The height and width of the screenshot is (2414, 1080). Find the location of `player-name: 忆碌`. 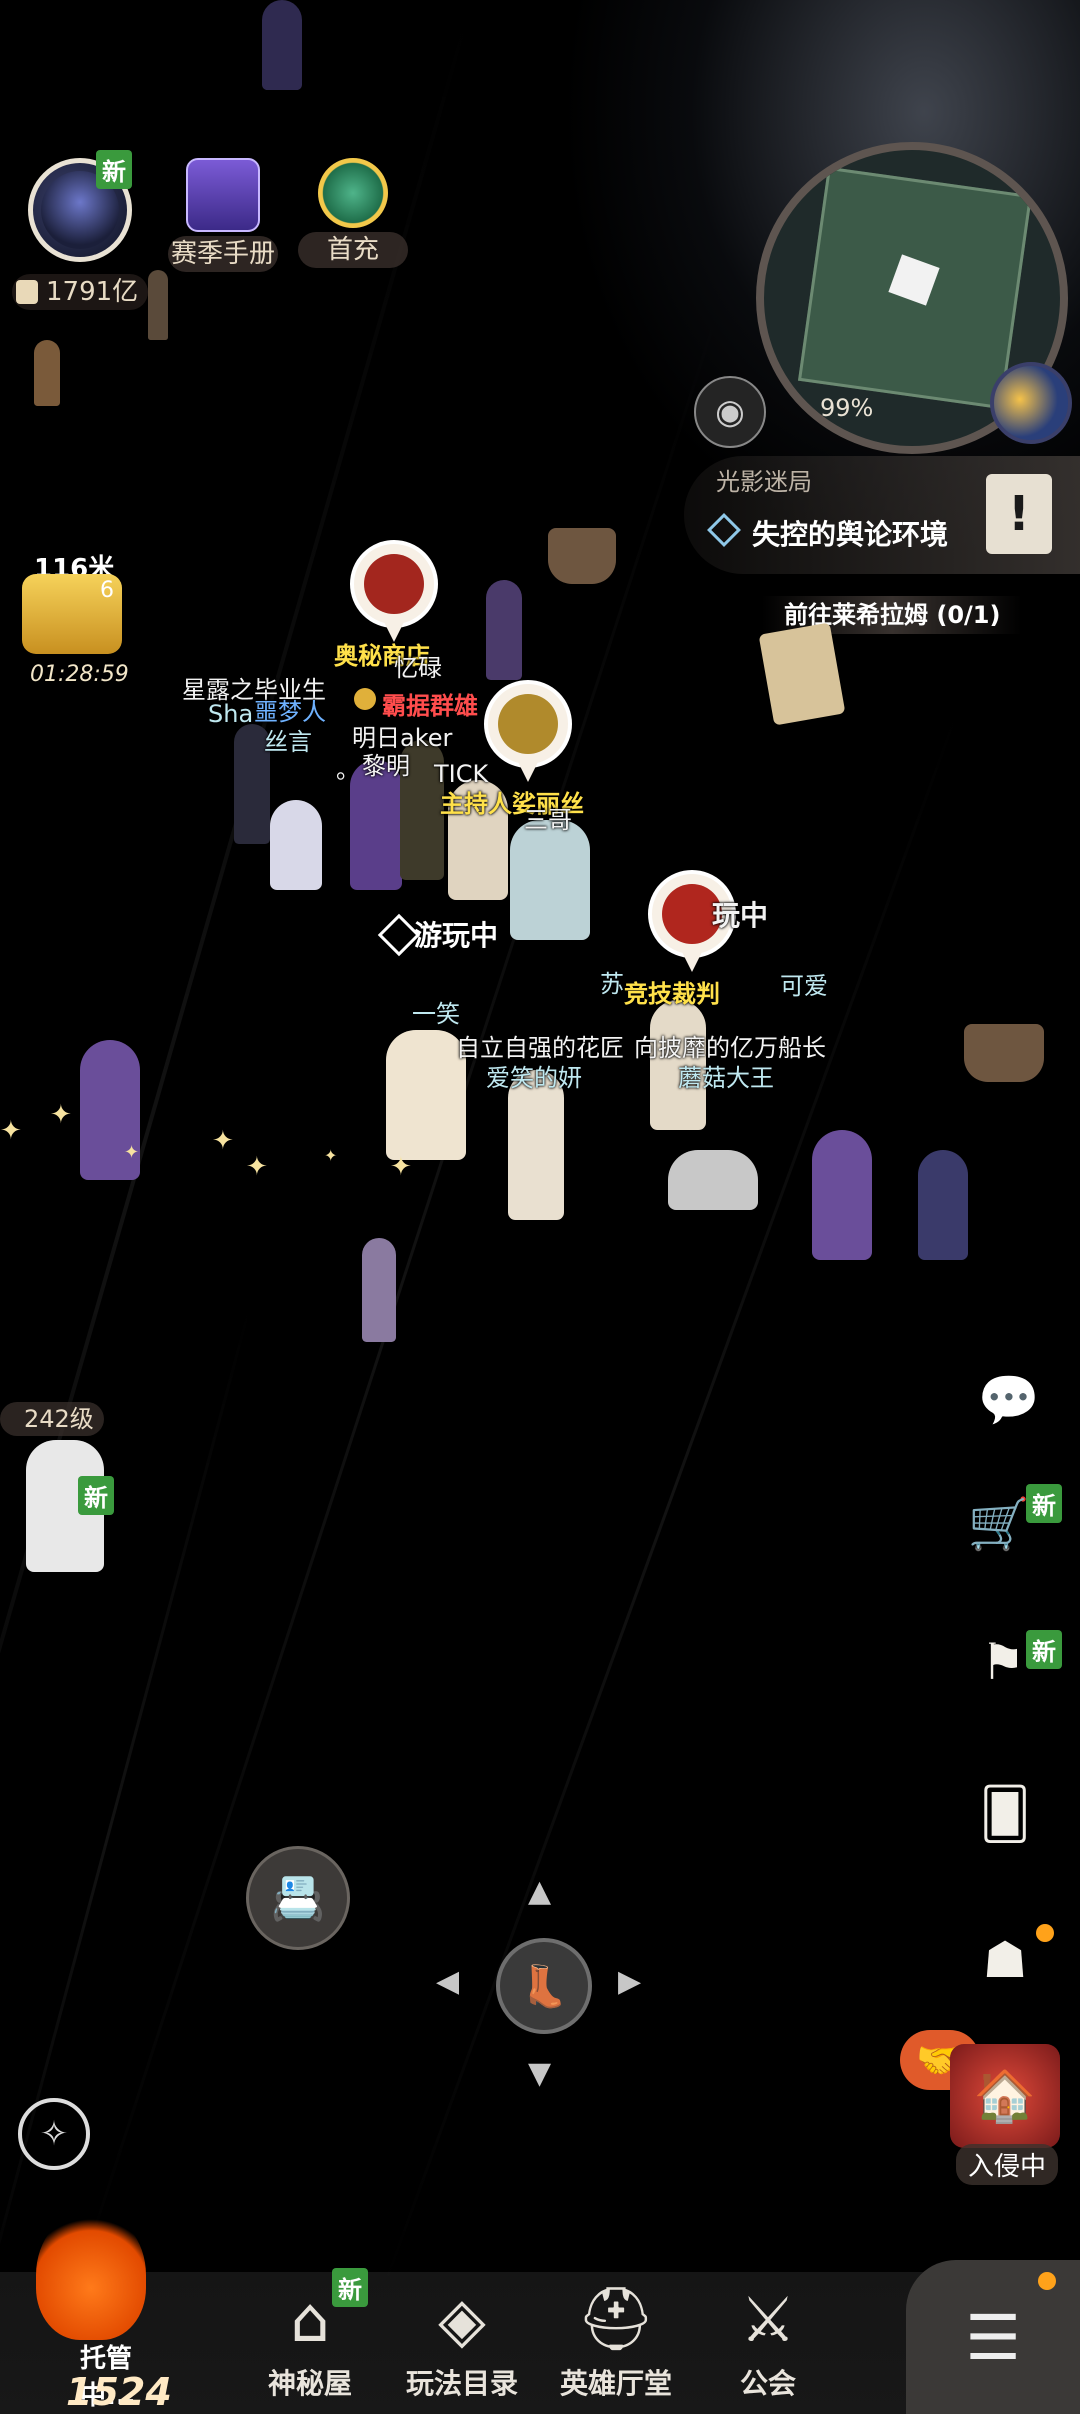

player-name: 忆碌 is located at coordinates (418, 665).